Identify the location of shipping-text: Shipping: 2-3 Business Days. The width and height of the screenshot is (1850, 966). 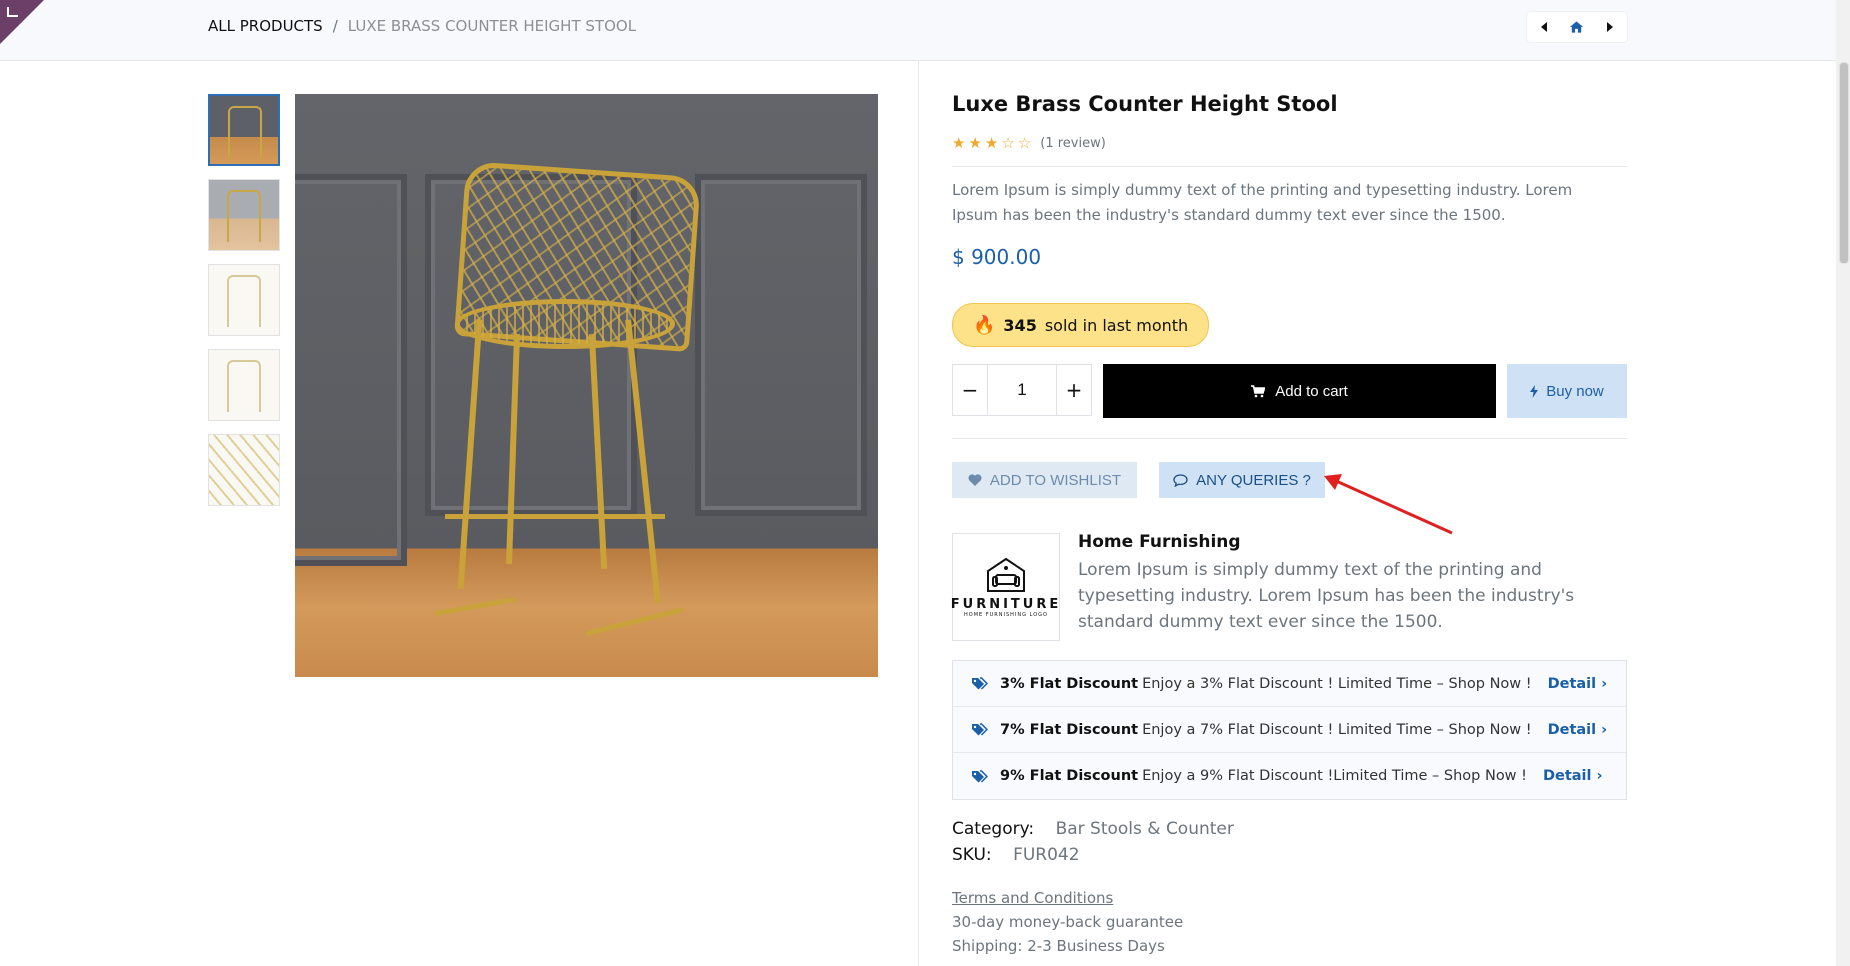
(1058, 946).